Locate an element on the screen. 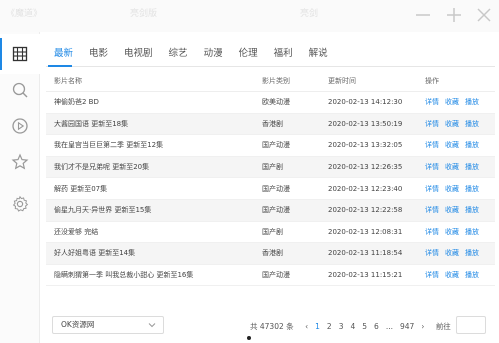  table-row: 还没爱够 完结 国产剧 2020-02-13 12:08:31 详情 收藏 播放 is located at coordinates (270, 233).